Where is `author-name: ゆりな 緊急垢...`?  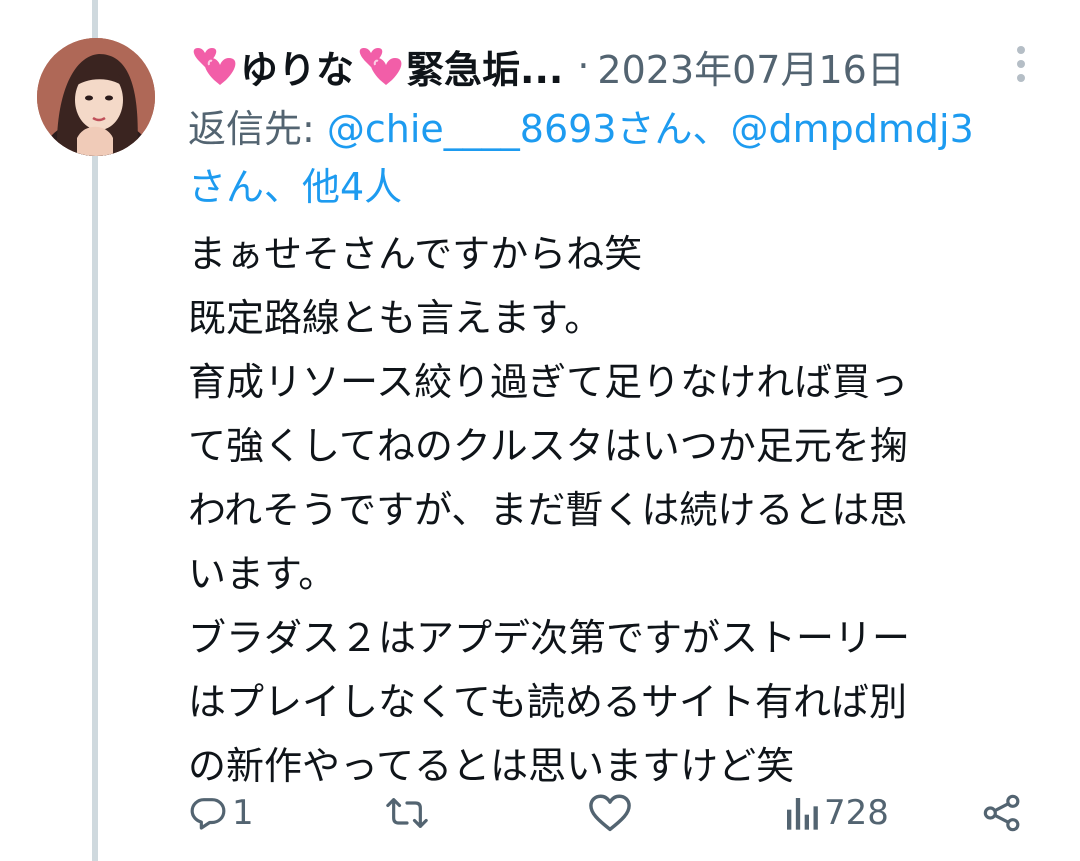
author-name: ゆりな 緊急垢... is located at coordinates (375, 66).